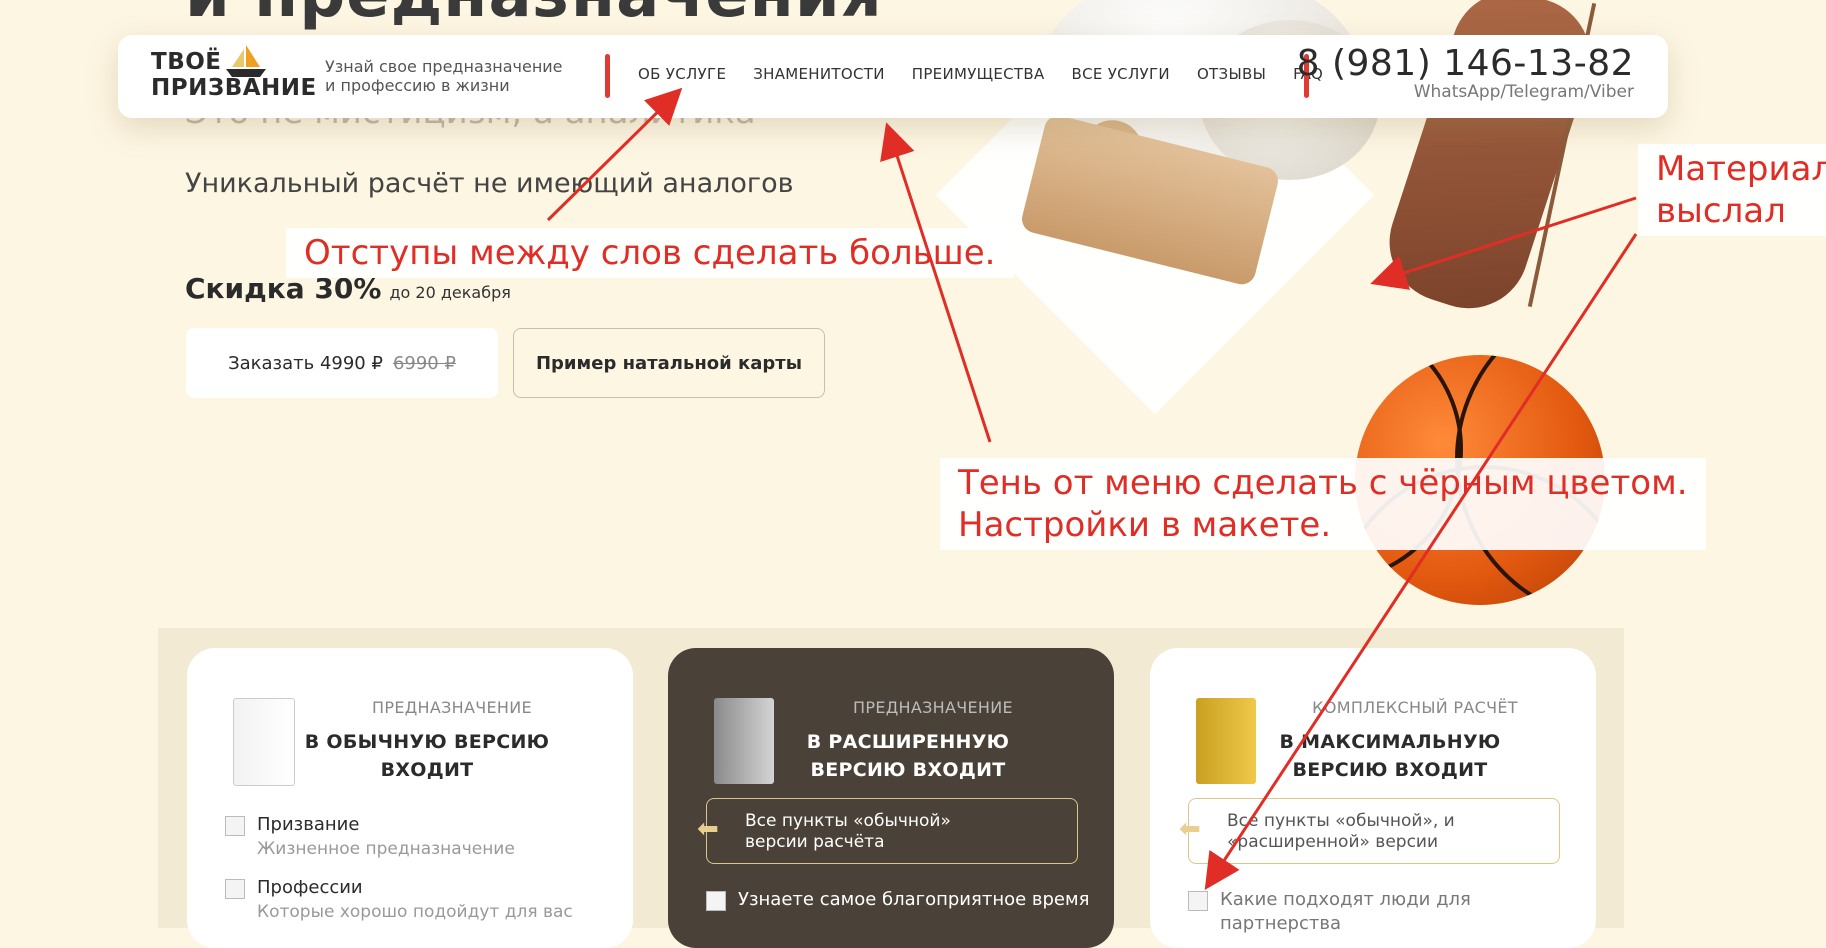 The width and height of the screenshot is (1826, 948). What do you see at coordinates (305, 363) in the screenshot?
I see `order-price: Заказать 4990 ₽` at bounding box center [305, 363].